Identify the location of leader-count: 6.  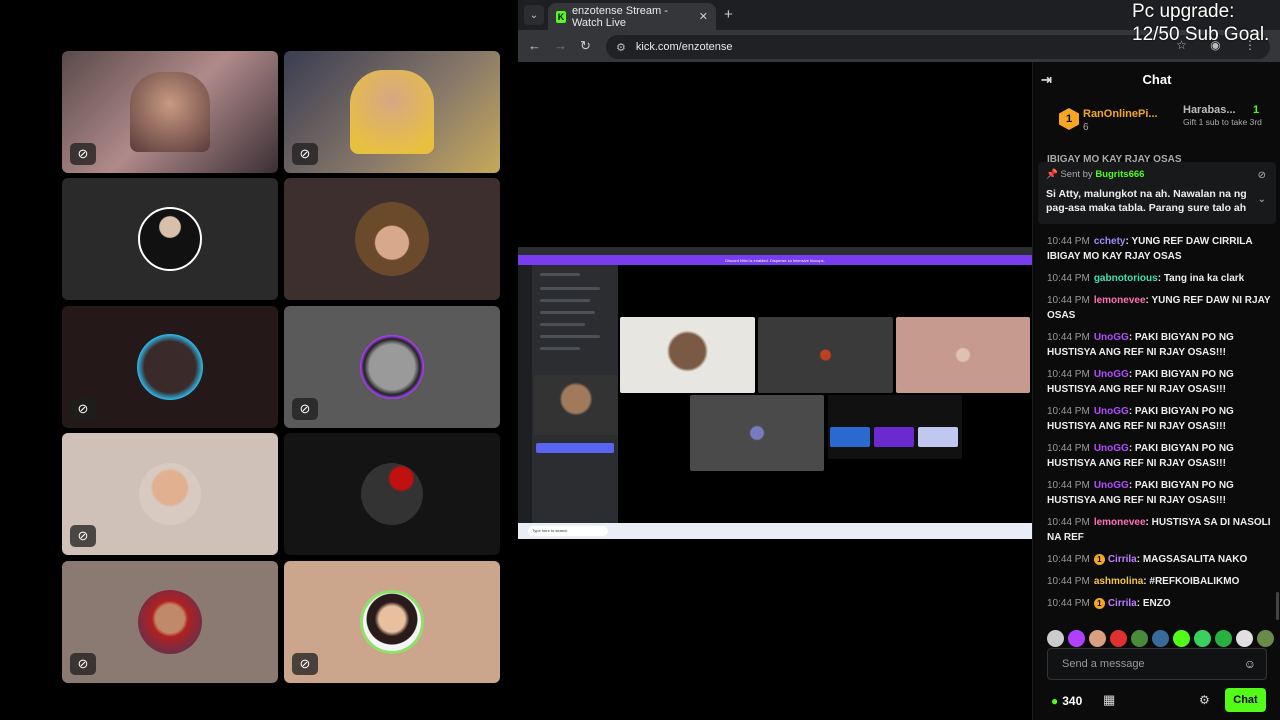
(1086, 127).